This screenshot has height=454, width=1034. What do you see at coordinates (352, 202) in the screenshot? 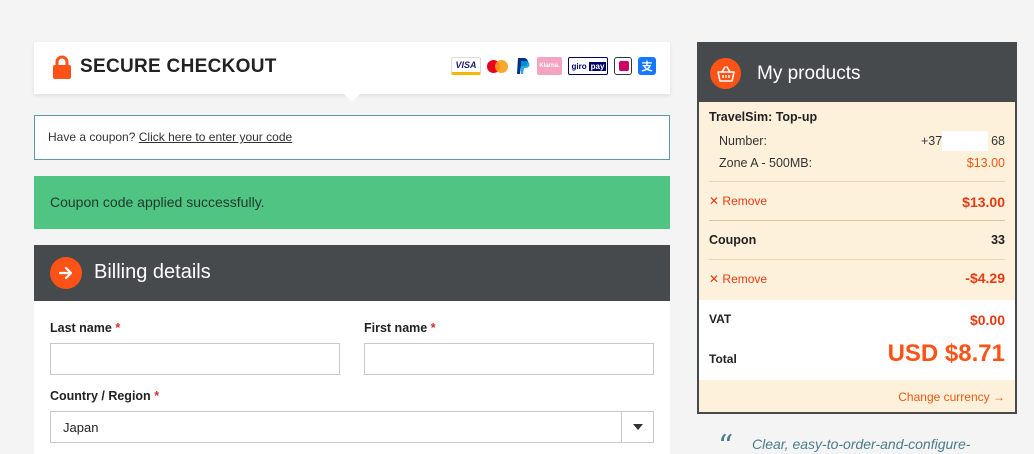
I see `coupon-success-notice: Coupon code applied successfully.` at bounding box center [352, 202].